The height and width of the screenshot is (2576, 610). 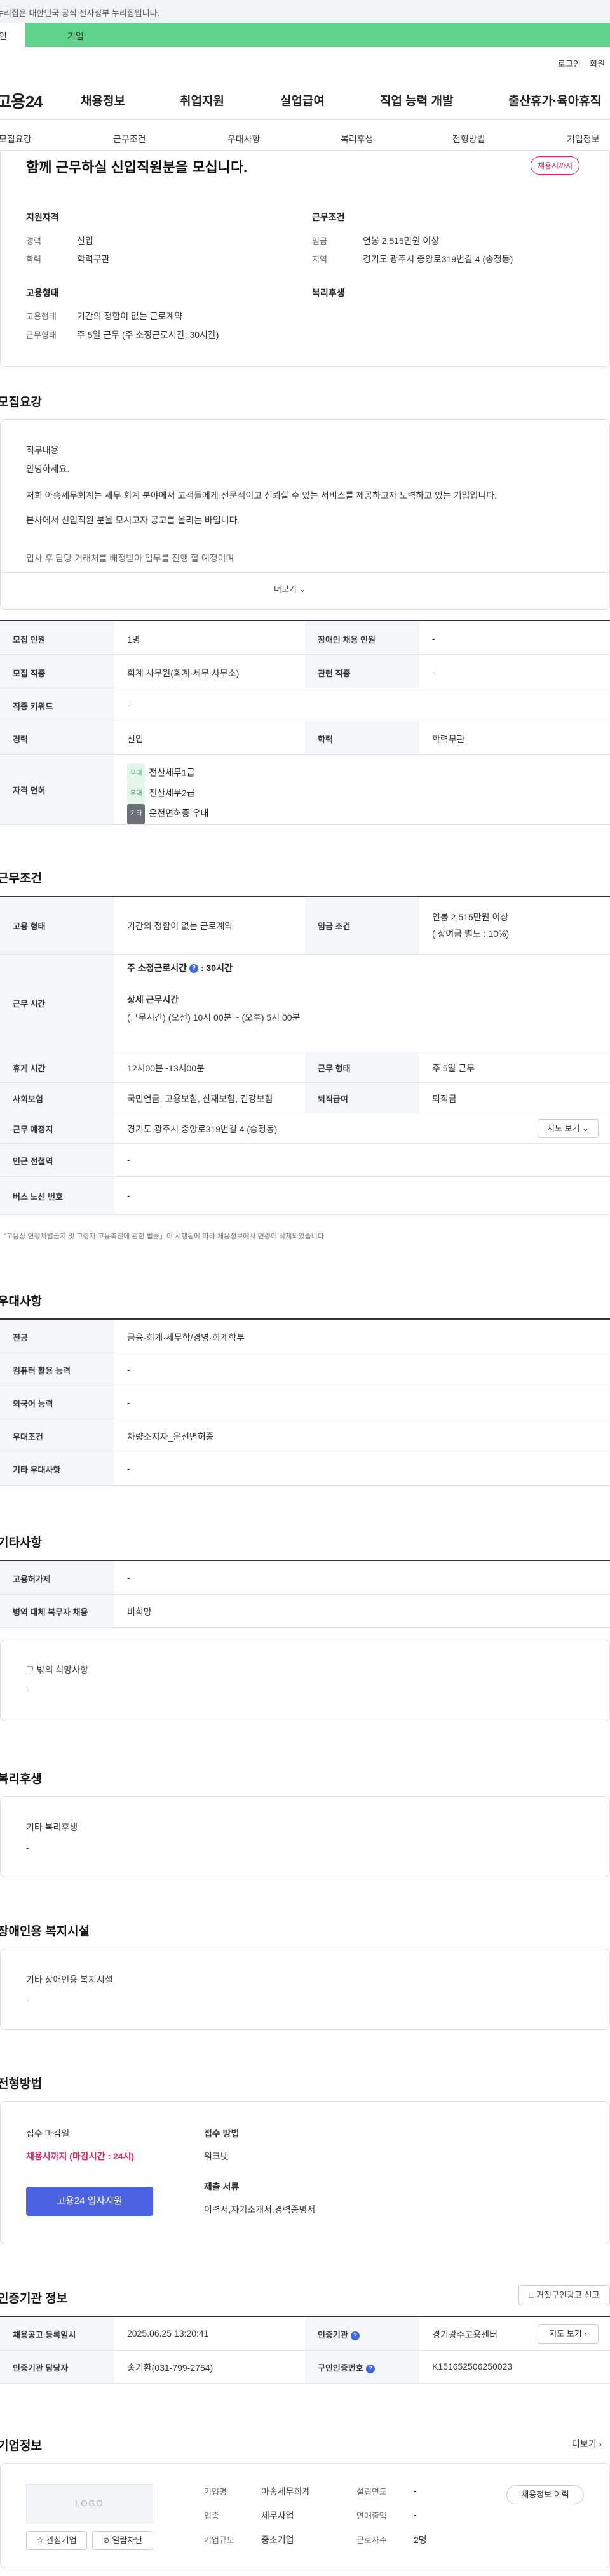 What do you see at coordinates (334, 674) in the screenshot?
I see `related-category-label: 관련 직종` at bounding box center [334, 674].